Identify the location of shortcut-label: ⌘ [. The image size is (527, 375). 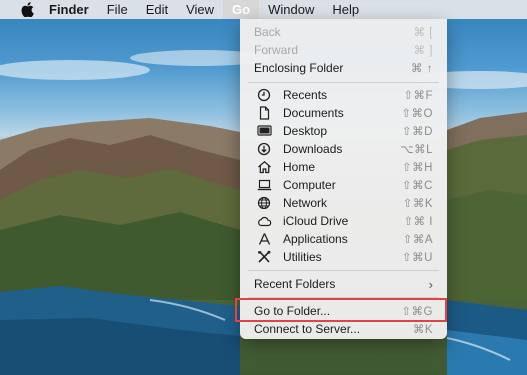
(423, 33).